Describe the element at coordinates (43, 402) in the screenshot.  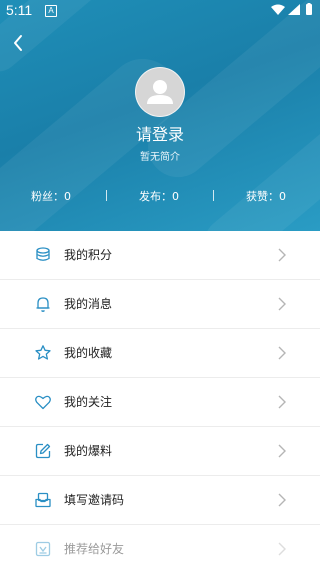
I see `heart-icon` at that location.